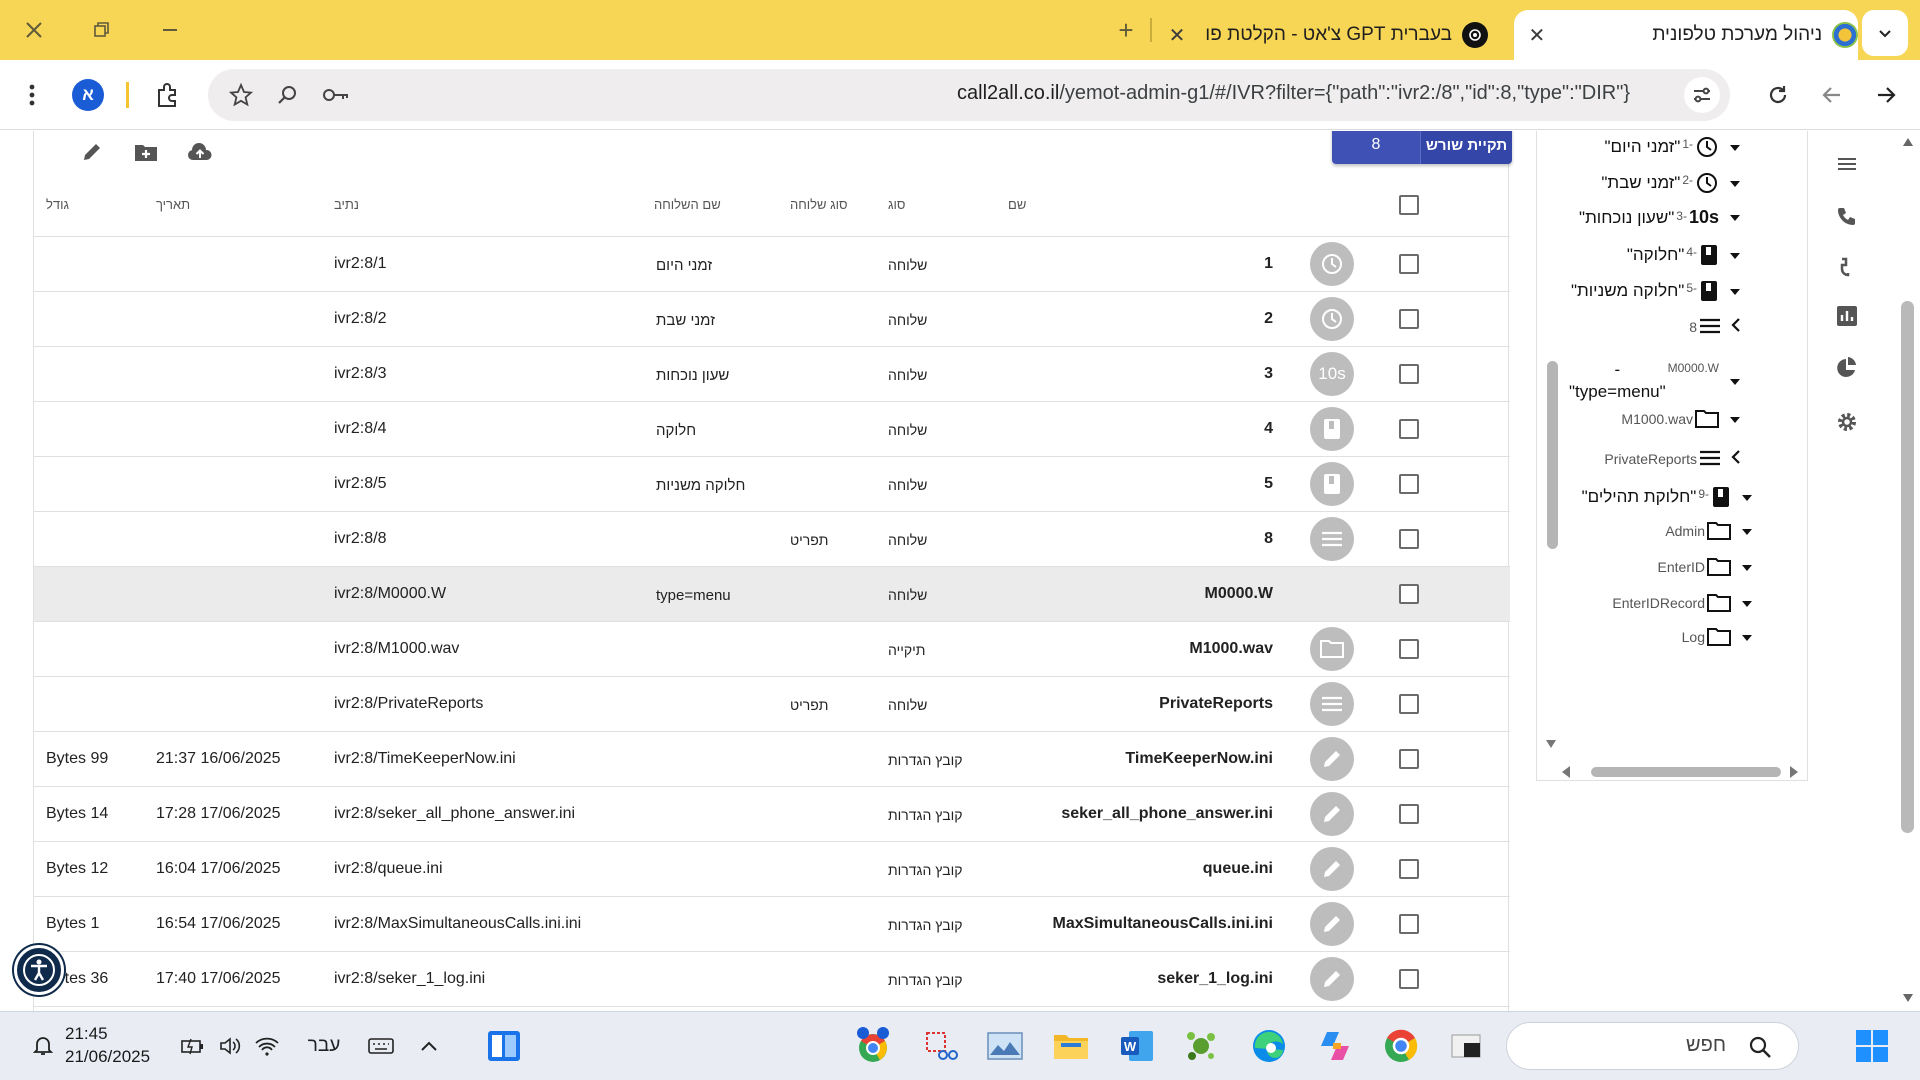 The width and height of the screenshot is (1920, 1080). What do you see at coordinates (1715, 326) in the screenshot?
I see `tree-node: 8` at bounding box center [1715, 326].